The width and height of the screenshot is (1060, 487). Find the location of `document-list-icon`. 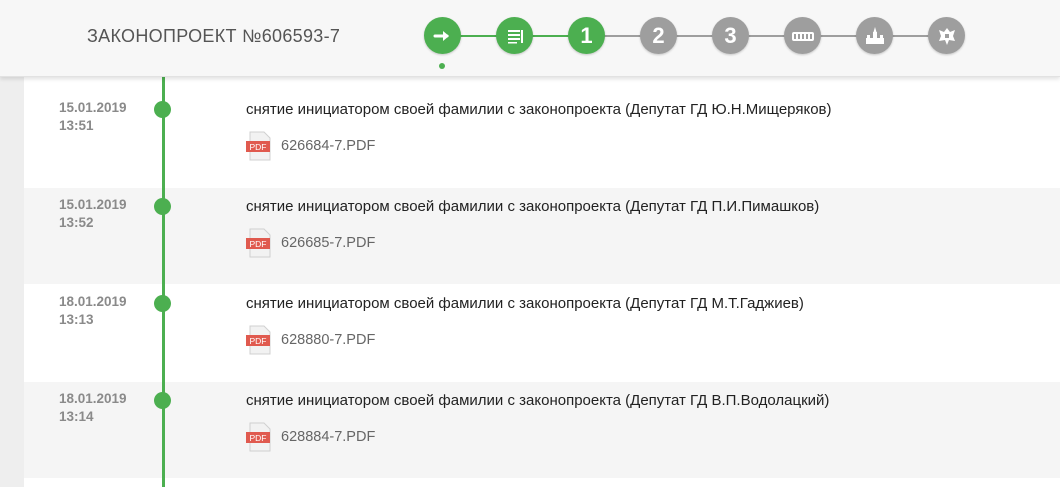

document-list-icon is located at coordinates (515, 36).